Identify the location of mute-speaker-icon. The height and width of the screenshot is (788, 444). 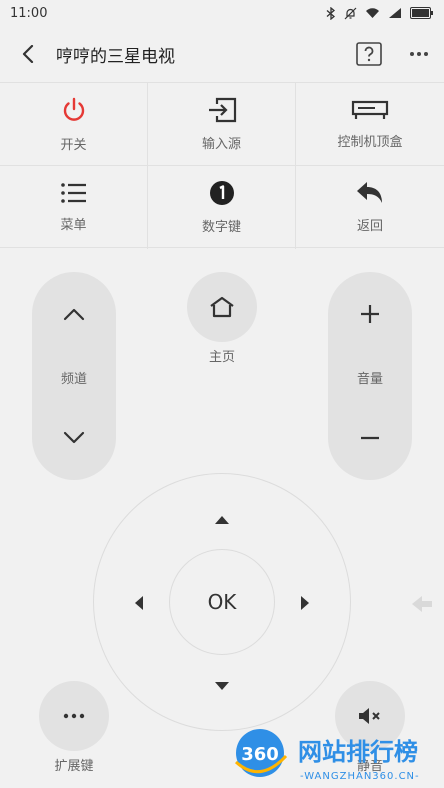
(369, 716).